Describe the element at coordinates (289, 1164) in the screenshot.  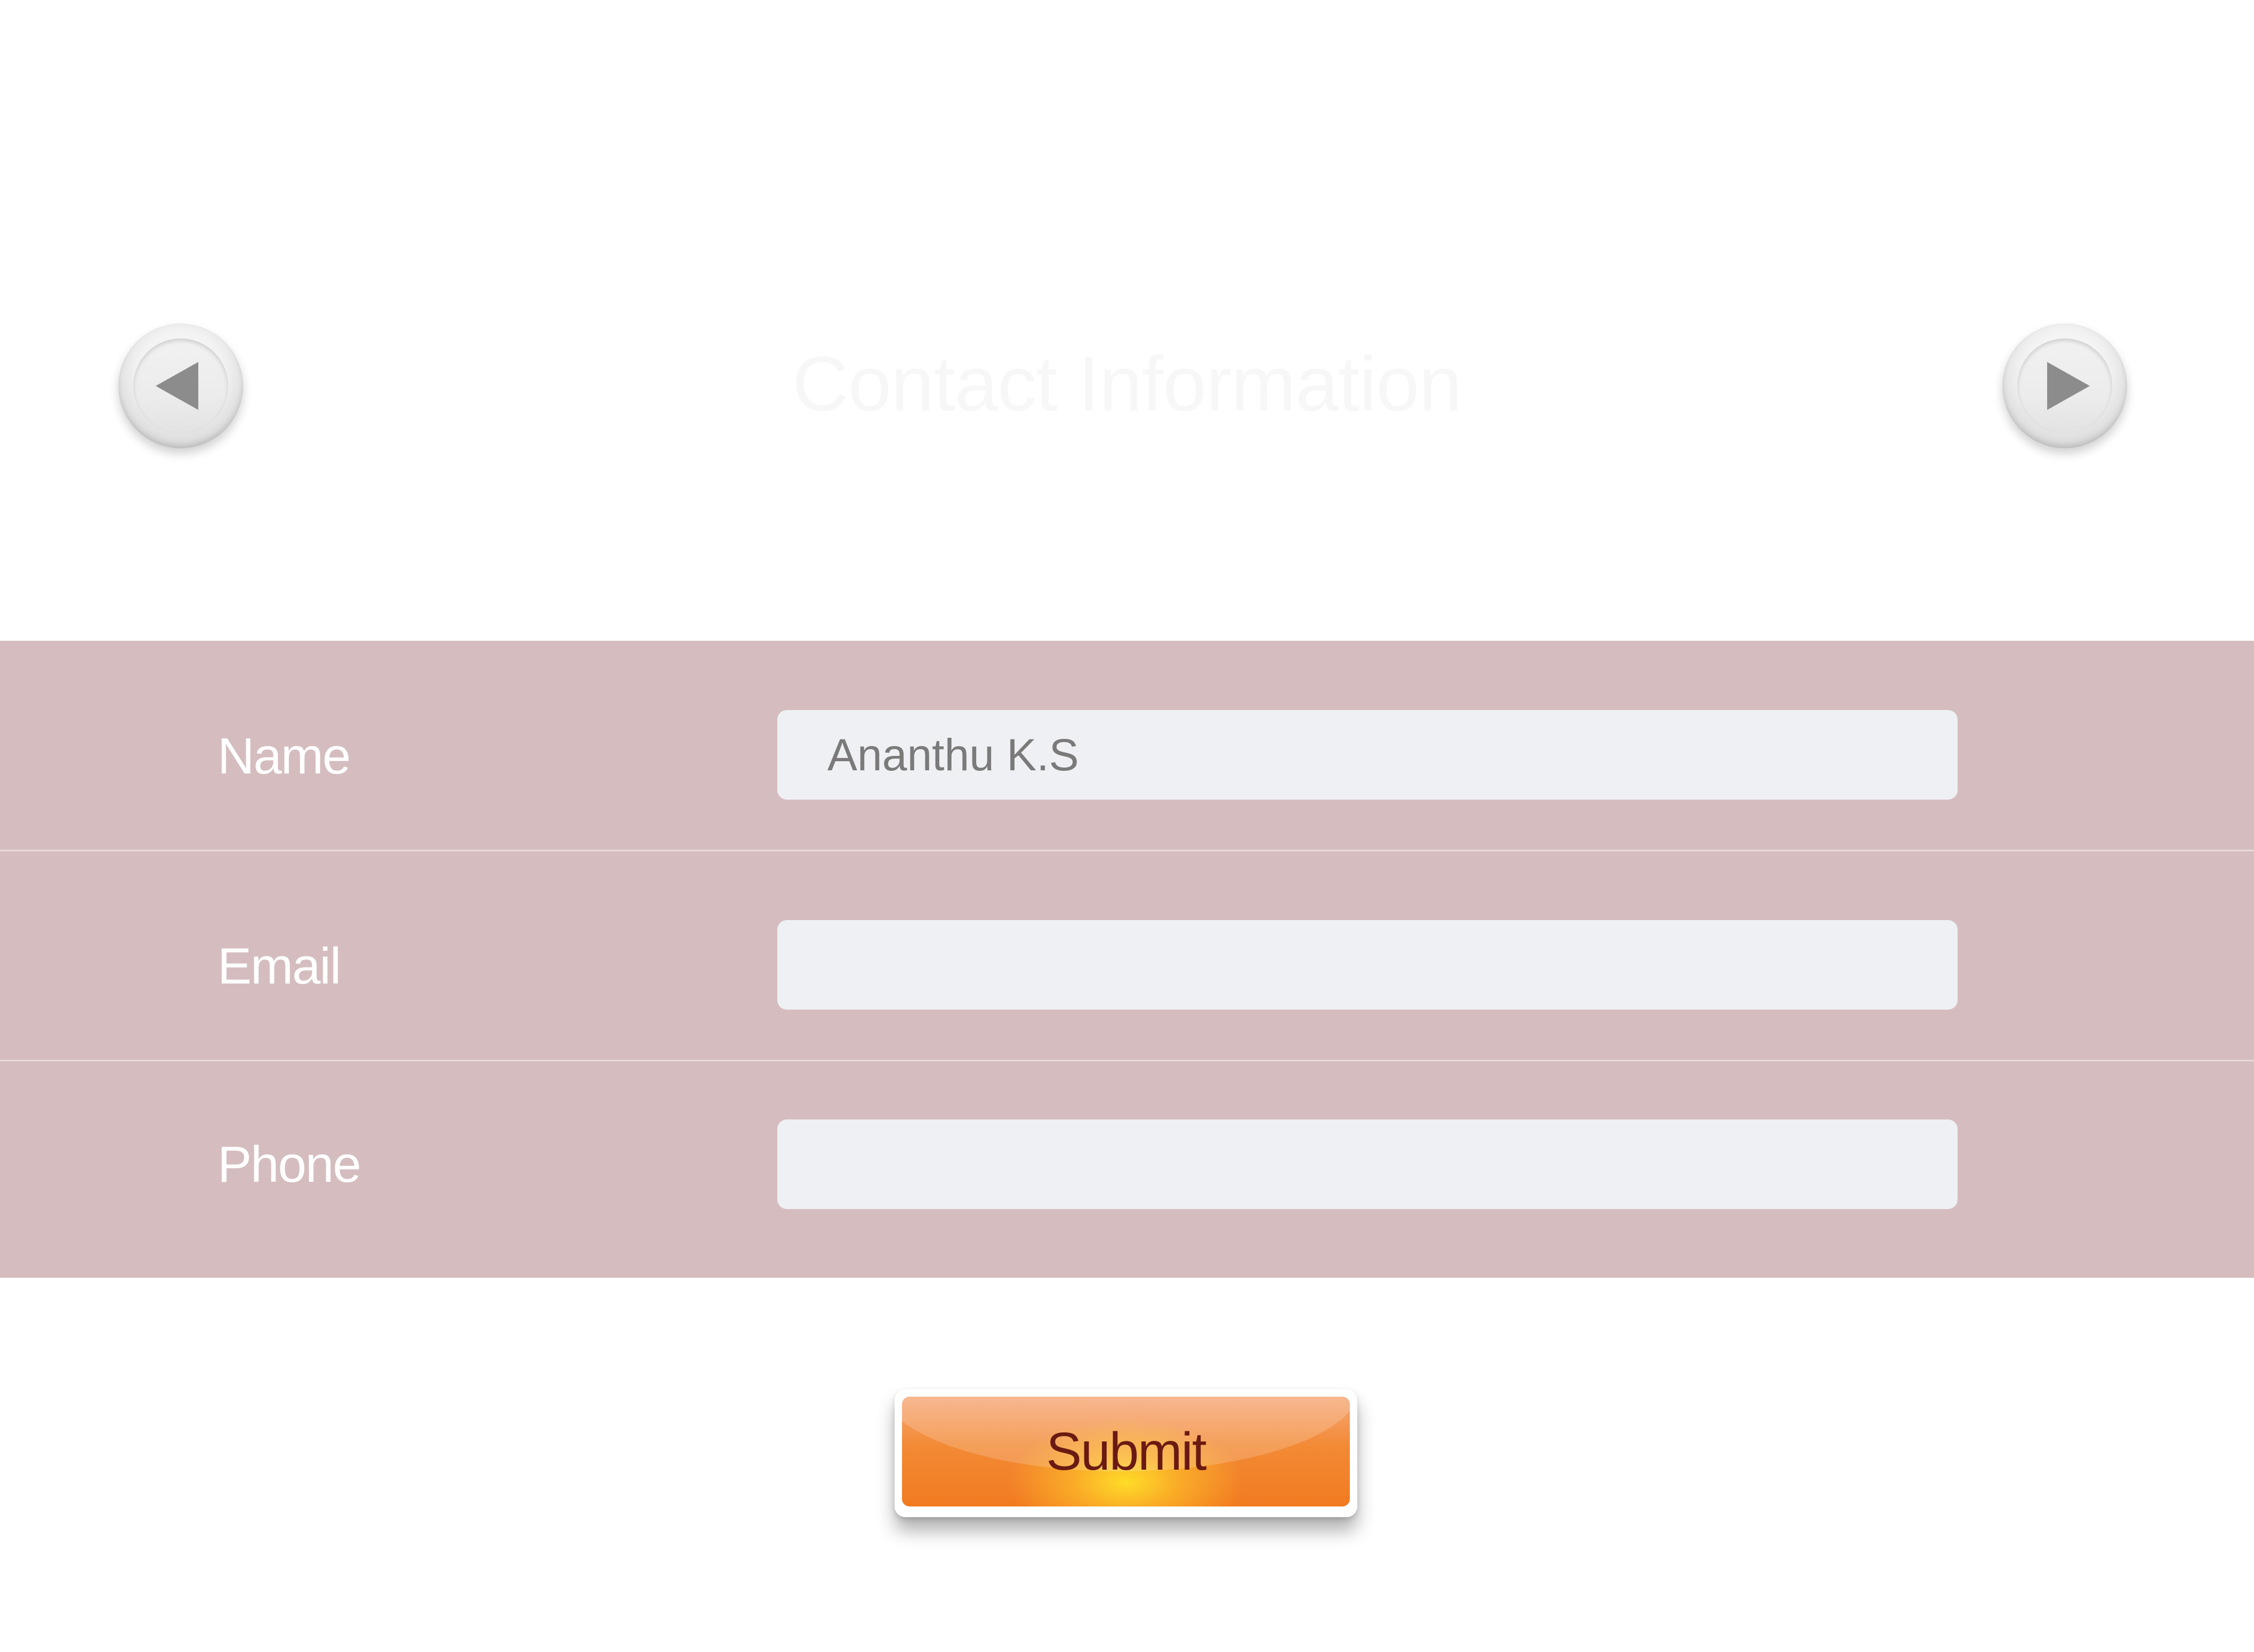
I see `phone-label: Phone` at that location.